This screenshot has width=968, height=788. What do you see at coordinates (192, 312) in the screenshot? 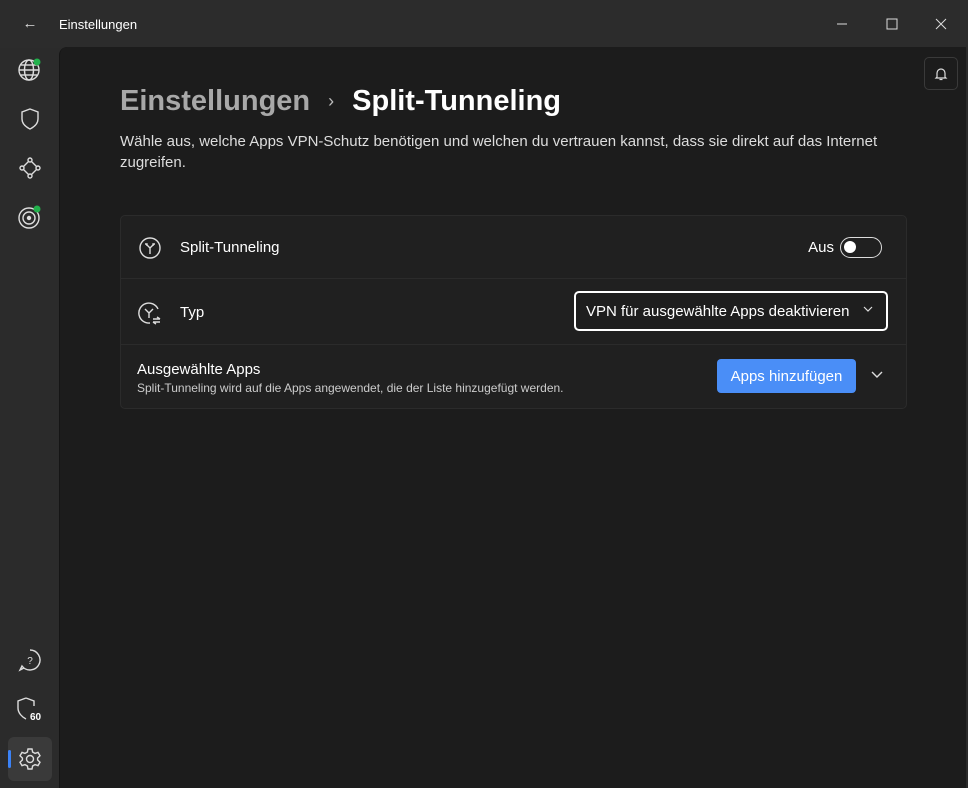
I see `type-label: Typ` at bounding box center [192, 312].